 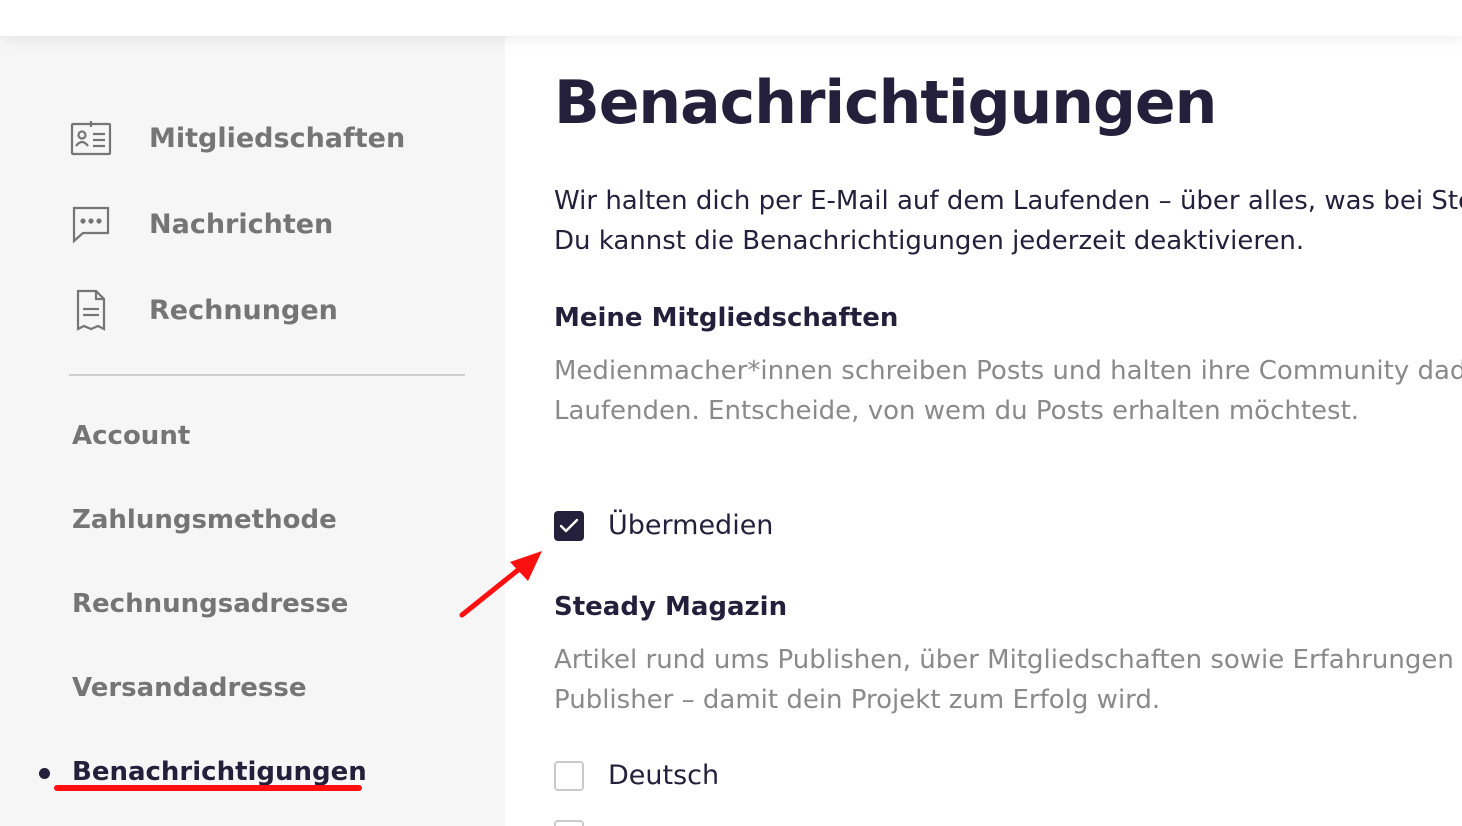 What do you see at coordinates (726, 318) in the screenshot?
I see `section-title-mitgliedschaften: Meine Mitgliedschaften` at bounding box center [726, 318].